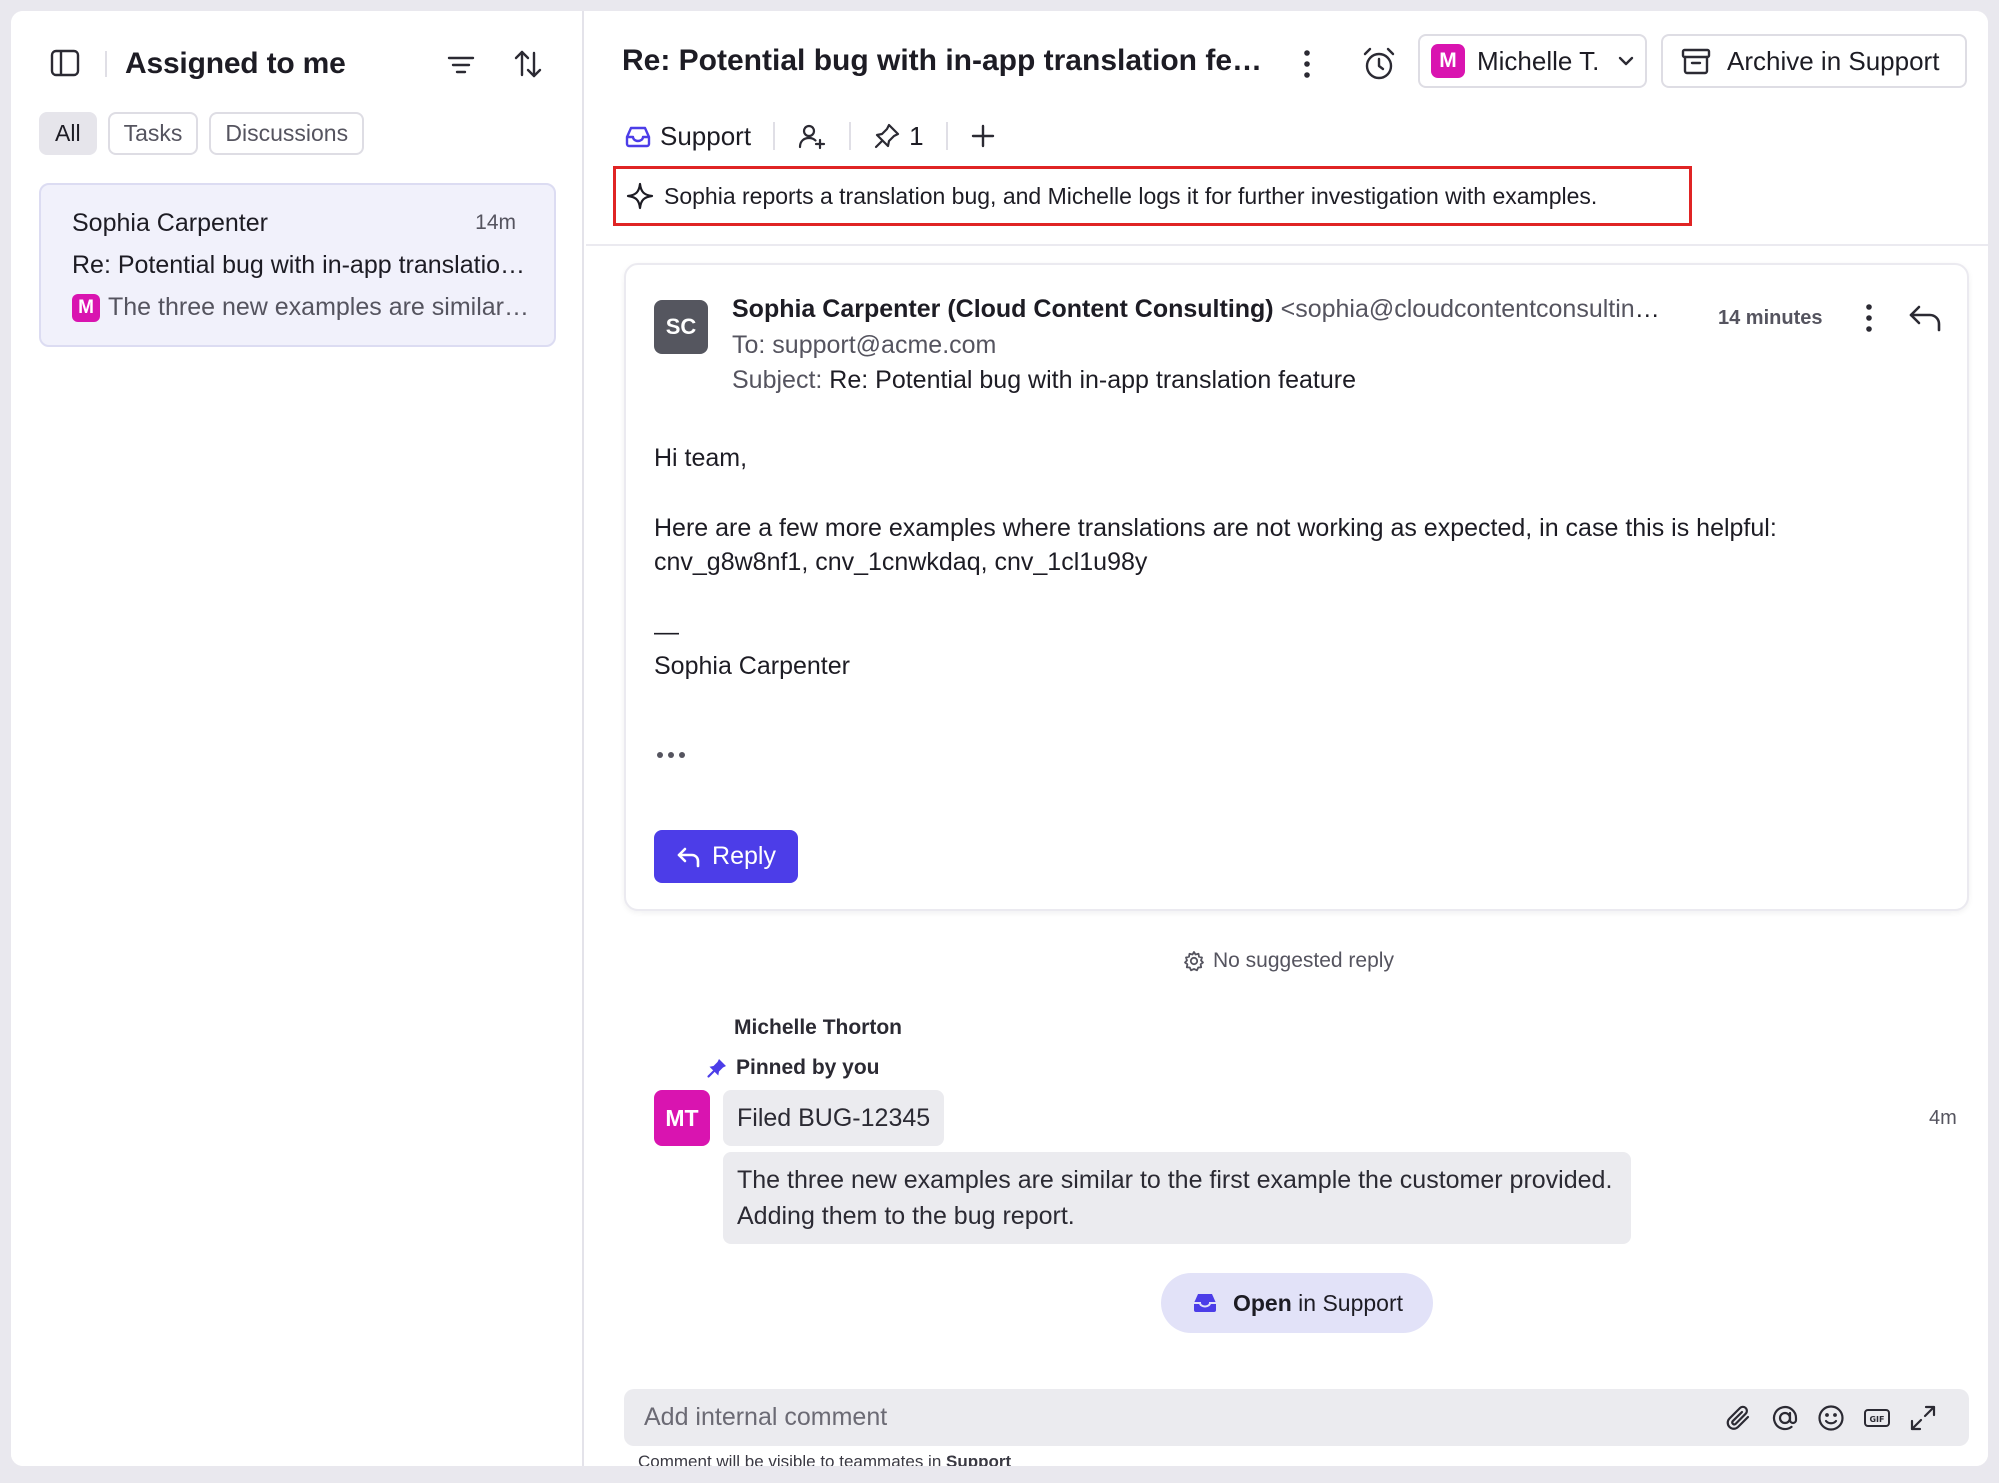  Describe the element at coordinates (752, 666) in the screenshot. I see `signature-name: Sophia Carpenter` at that location.